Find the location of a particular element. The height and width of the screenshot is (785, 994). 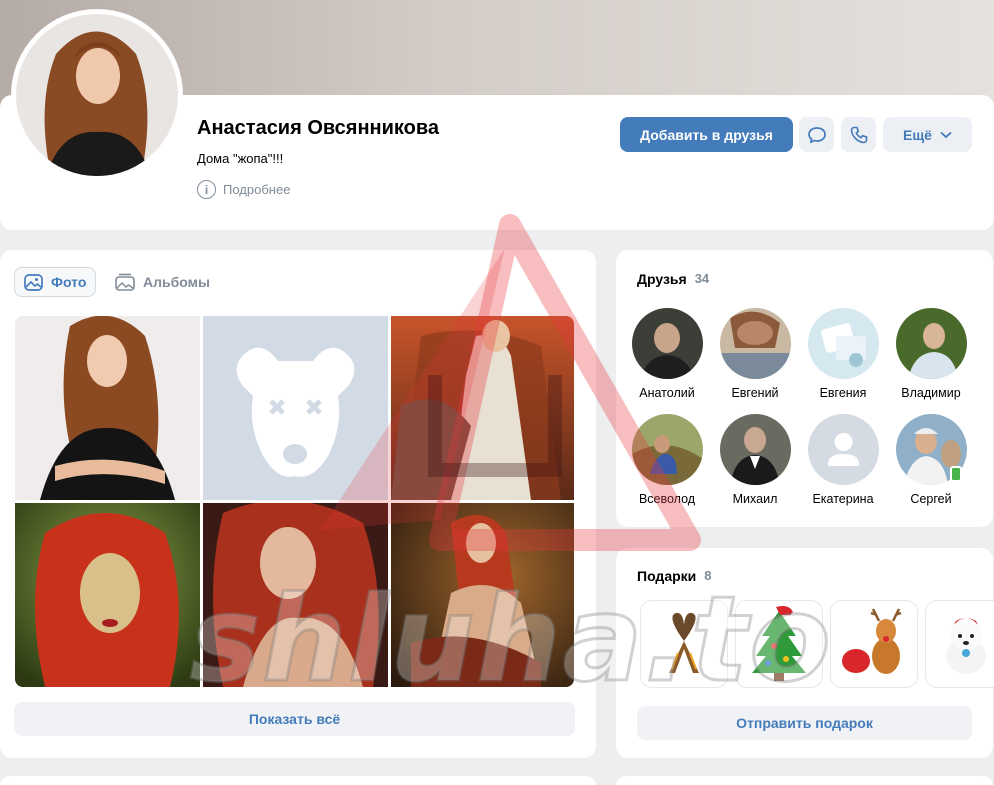

phone-icon is located at coordinates (858, 134).